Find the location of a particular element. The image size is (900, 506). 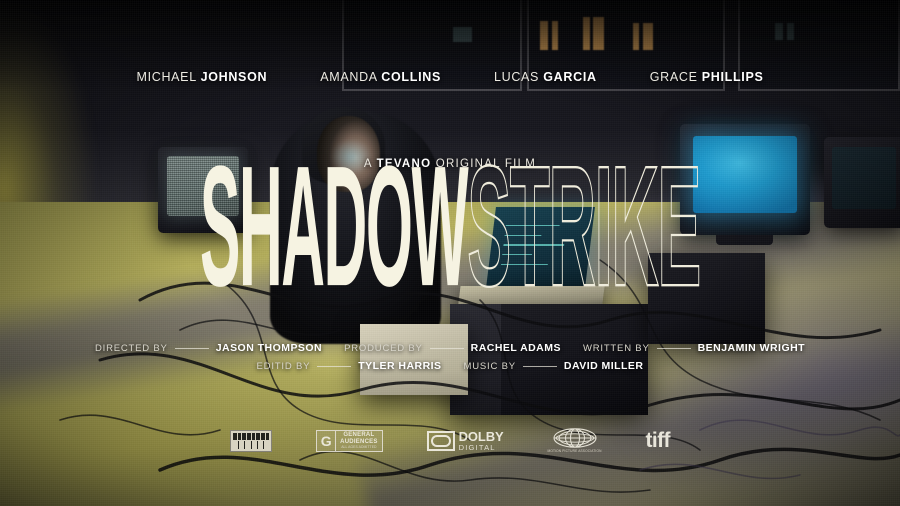

title-word-outline: STRIKE is located at coordinates (583, 226).